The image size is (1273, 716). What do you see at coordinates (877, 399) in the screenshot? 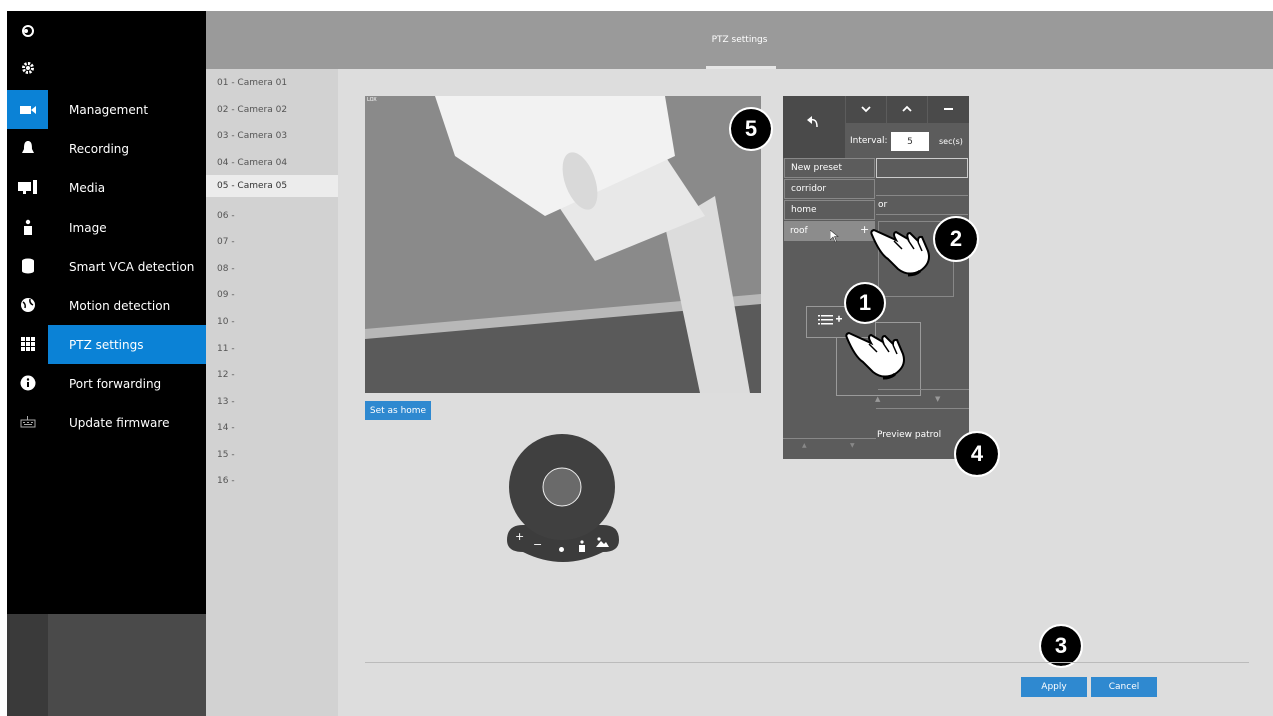
I see `scroll-up-icon: ▲` at bounding box center [877, 399].